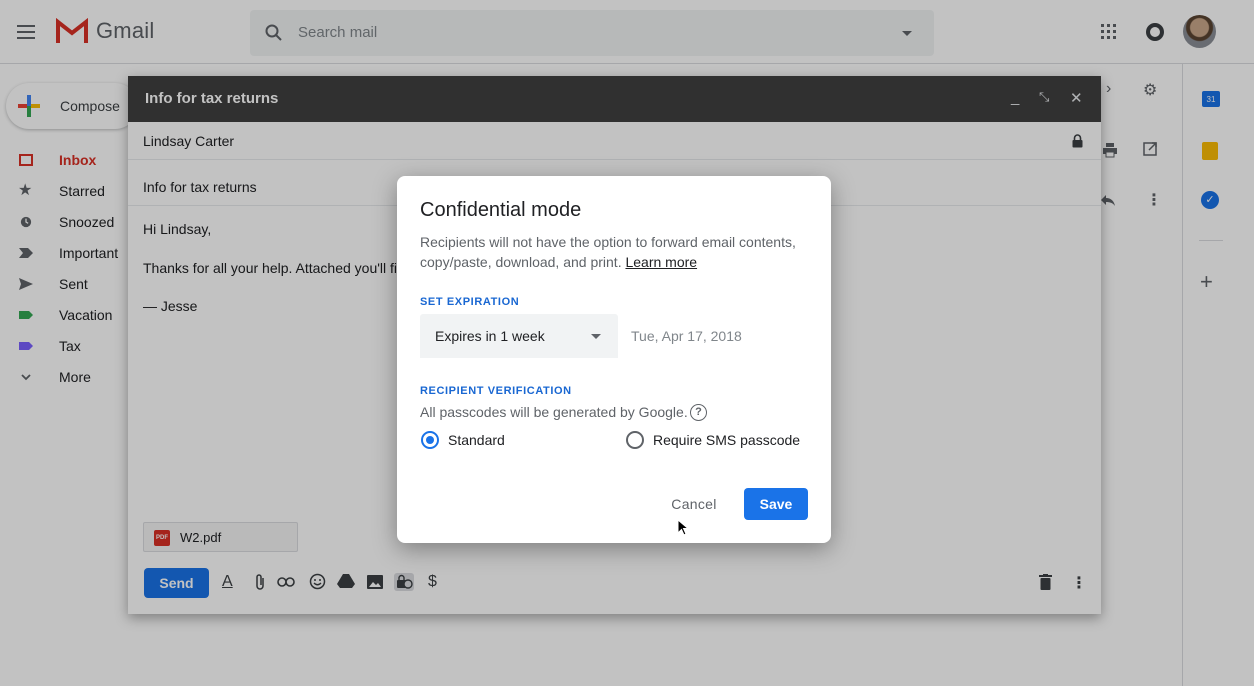  I want to click on expiration-heading: SET EXPIRATION, so click(470, 302).